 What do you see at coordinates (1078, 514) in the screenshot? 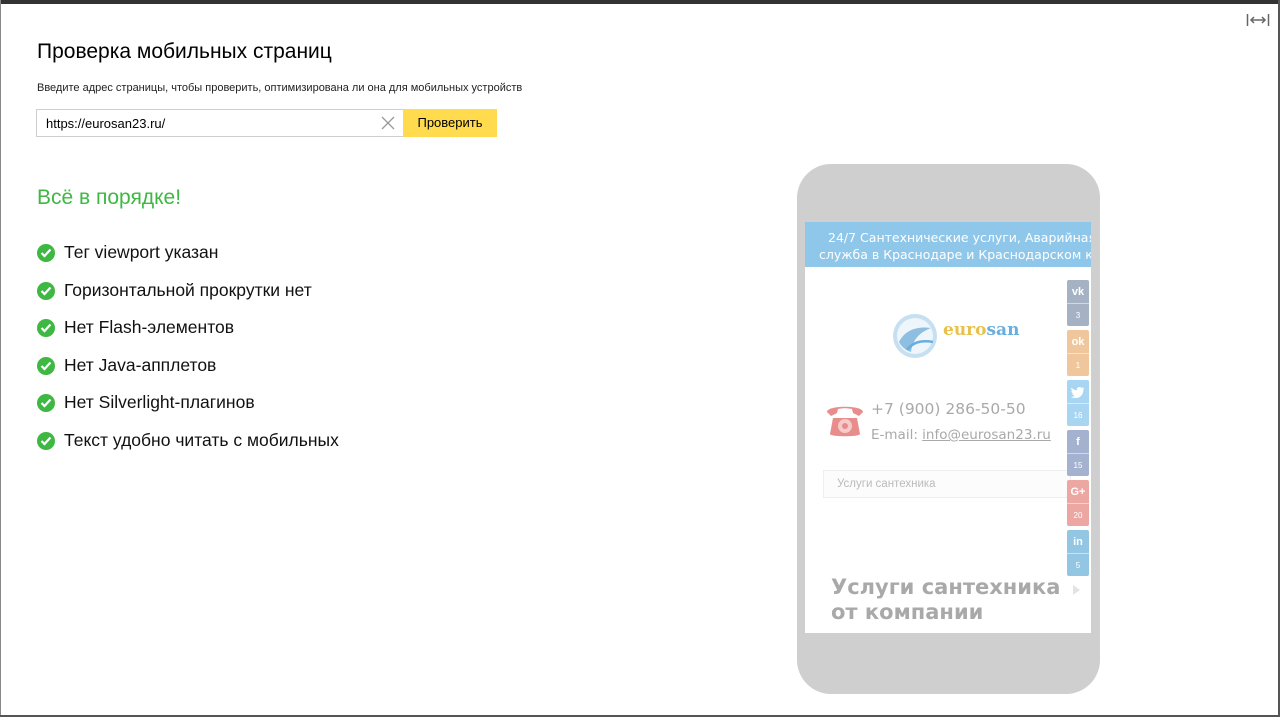
I see `share-count: 20` at bounding box center [1078, 514].